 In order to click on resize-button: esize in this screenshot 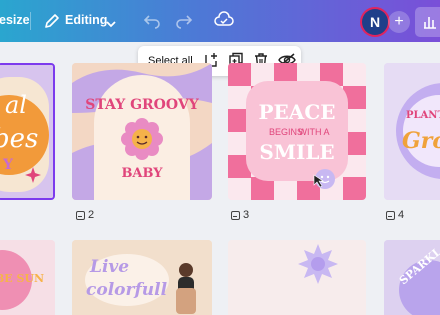, I will do `click(15, 20)`.